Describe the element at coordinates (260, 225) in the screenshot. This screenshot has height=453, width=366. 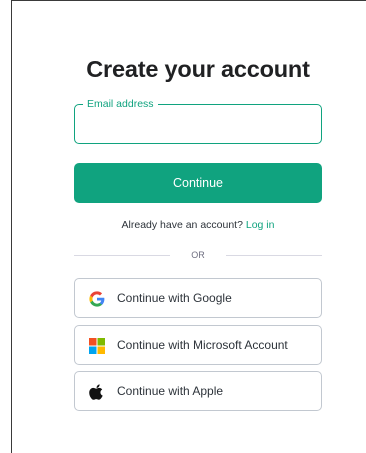
I see `login-link: Log in` at that location.